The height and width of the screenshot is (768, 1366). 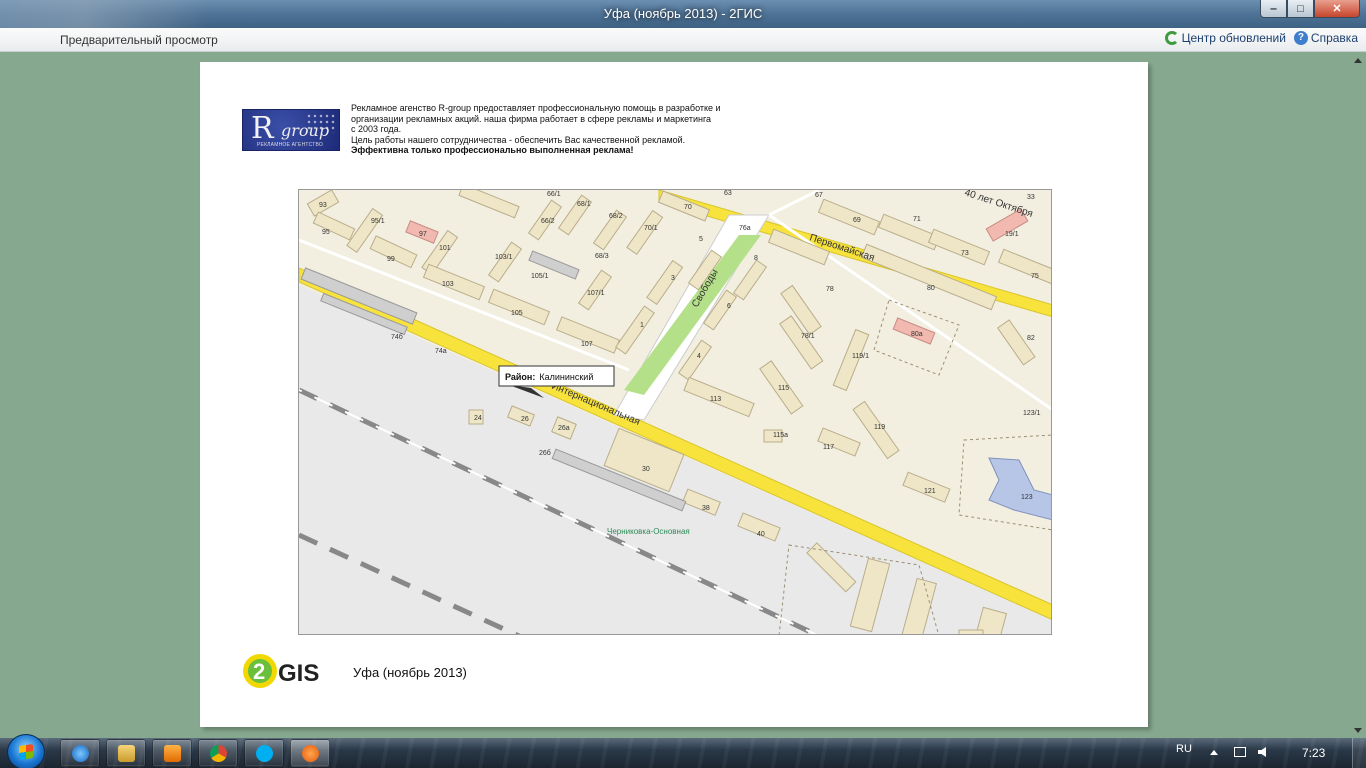 I want to click on show-hidden-icons-icon, so click(x=1214, y=752).